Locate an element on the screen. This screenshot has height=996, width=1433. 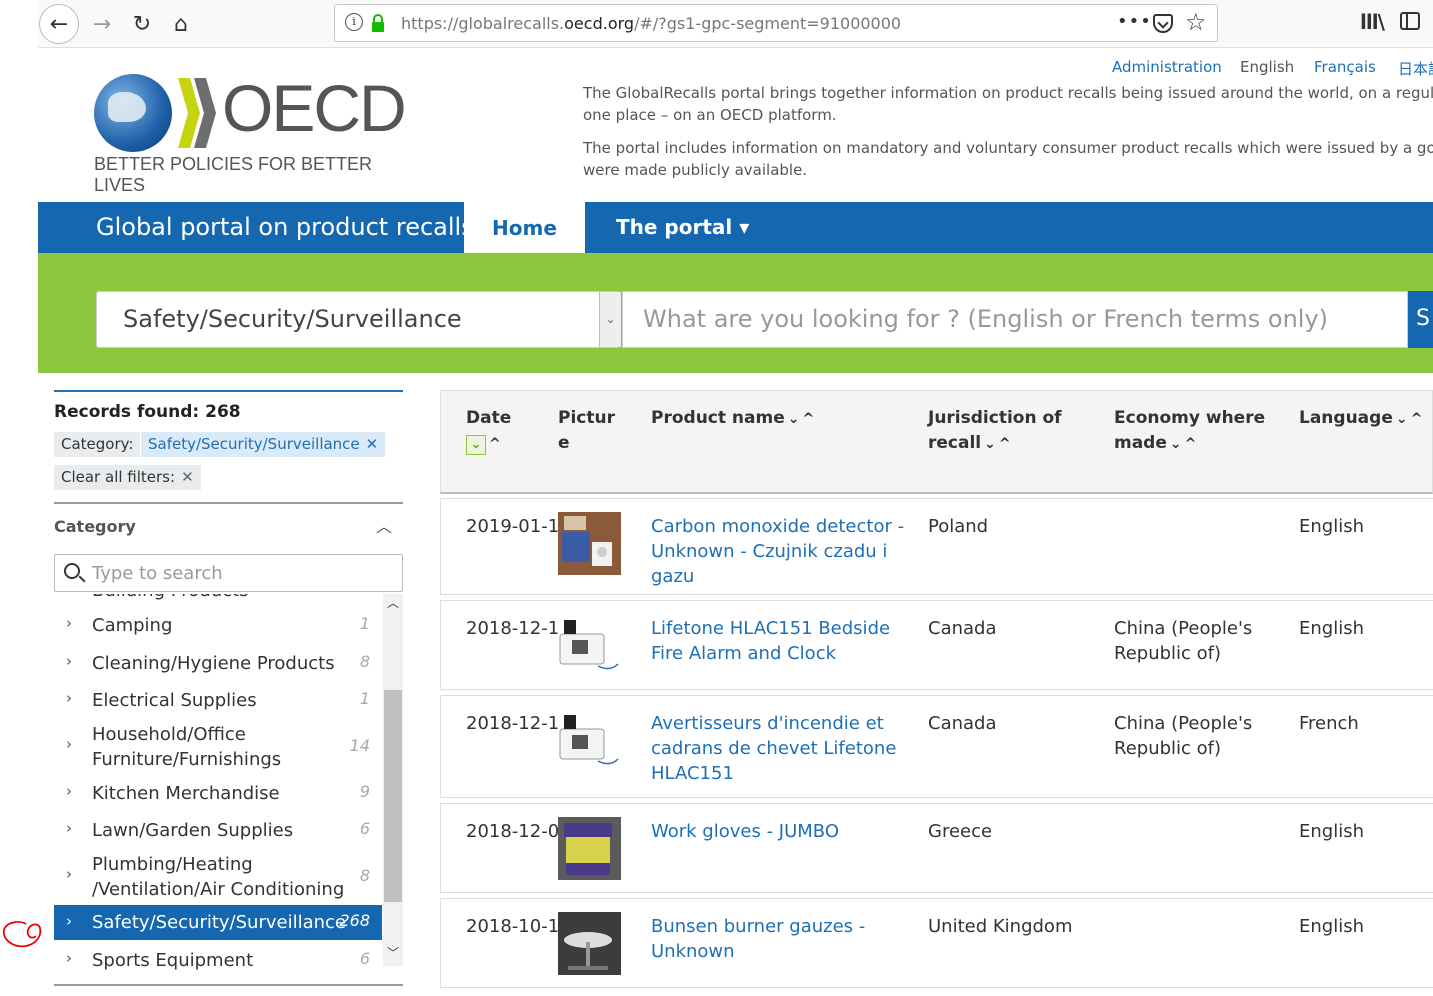
back-arrow-icon: ← is located at coordinates (59, 24).